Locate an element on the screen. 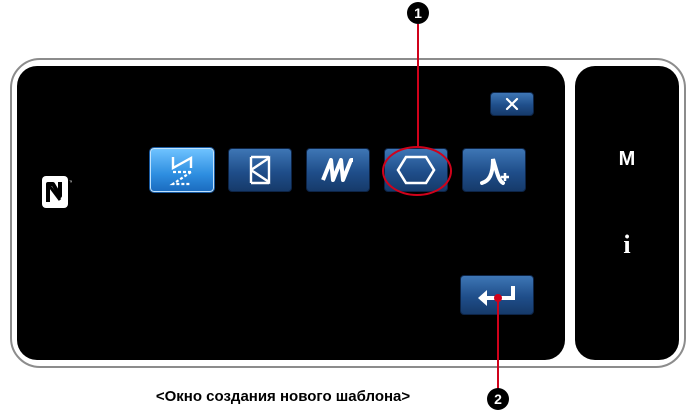 The width and height of the screenshot is (696, 415). info-button: i is located at coordinates (627, 245).